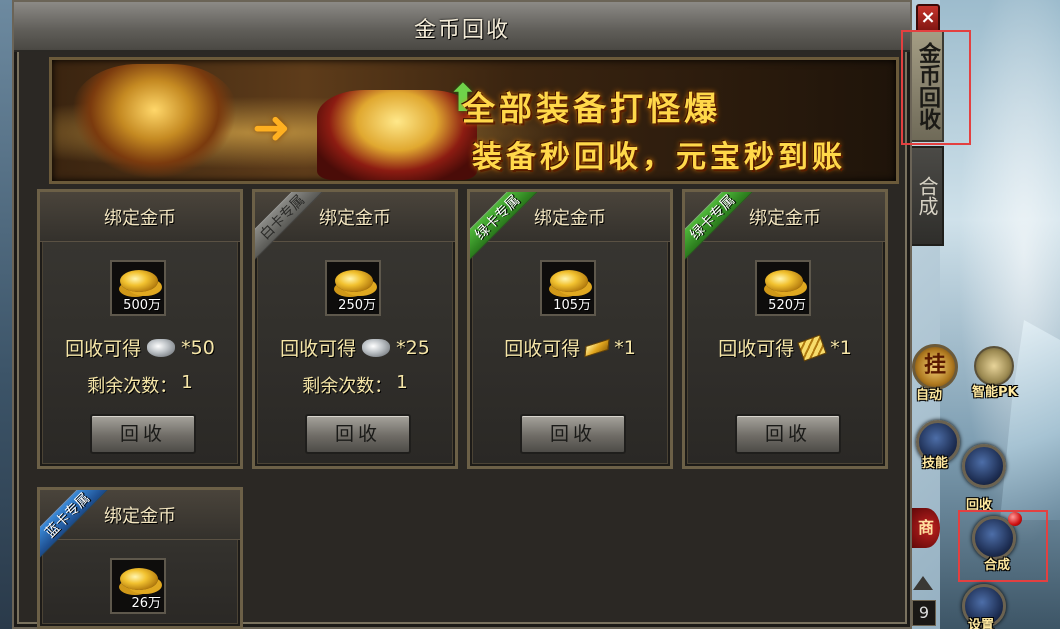 The height and width of the screenshot is (629, 1060). Describe the element at coordinates (926, 528) in the screenshot. I see `shop-button: 商` at that location.